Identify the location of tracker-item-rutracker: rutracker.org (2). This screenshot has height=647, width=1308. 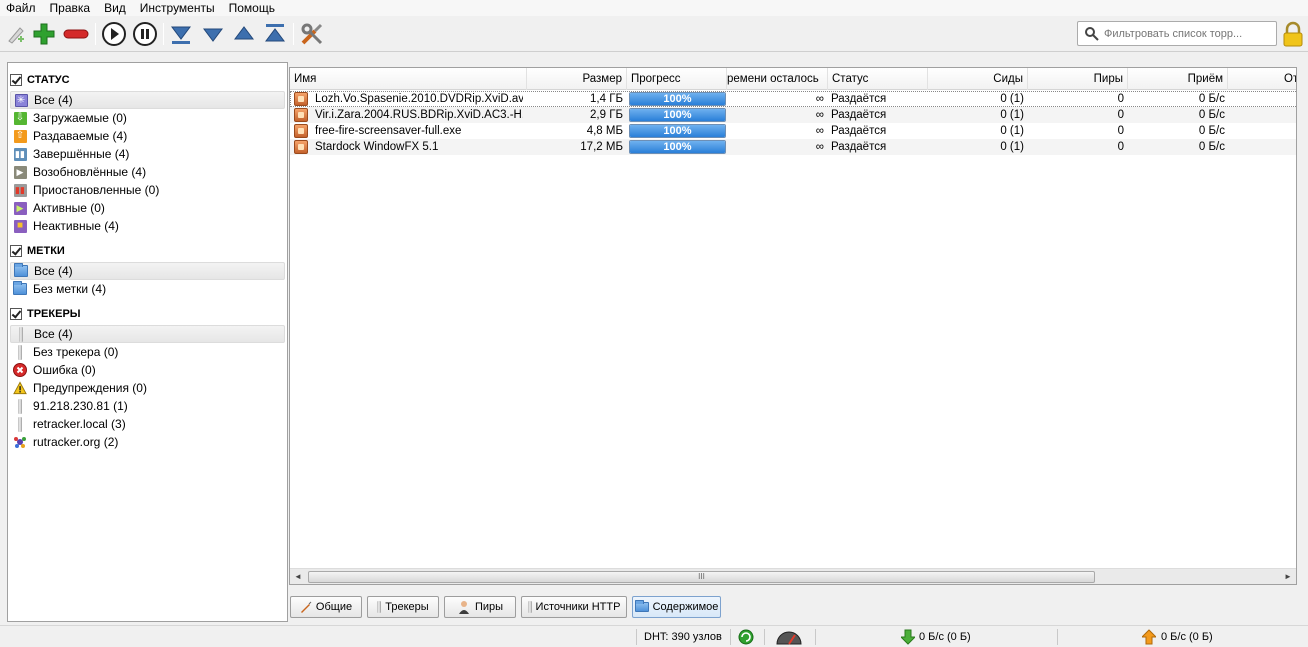
(147, 442).